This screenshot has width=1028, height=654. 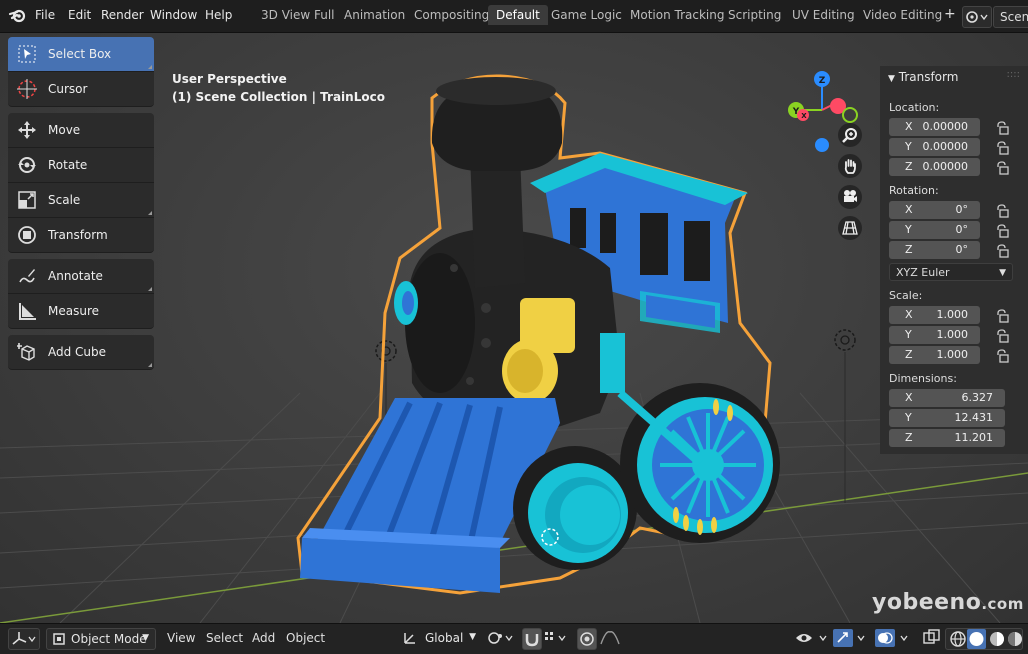 What do you see at coordinates (64, 130) in the screenshot?
I see `tool-label: Move` at bounding box center [64, 130].